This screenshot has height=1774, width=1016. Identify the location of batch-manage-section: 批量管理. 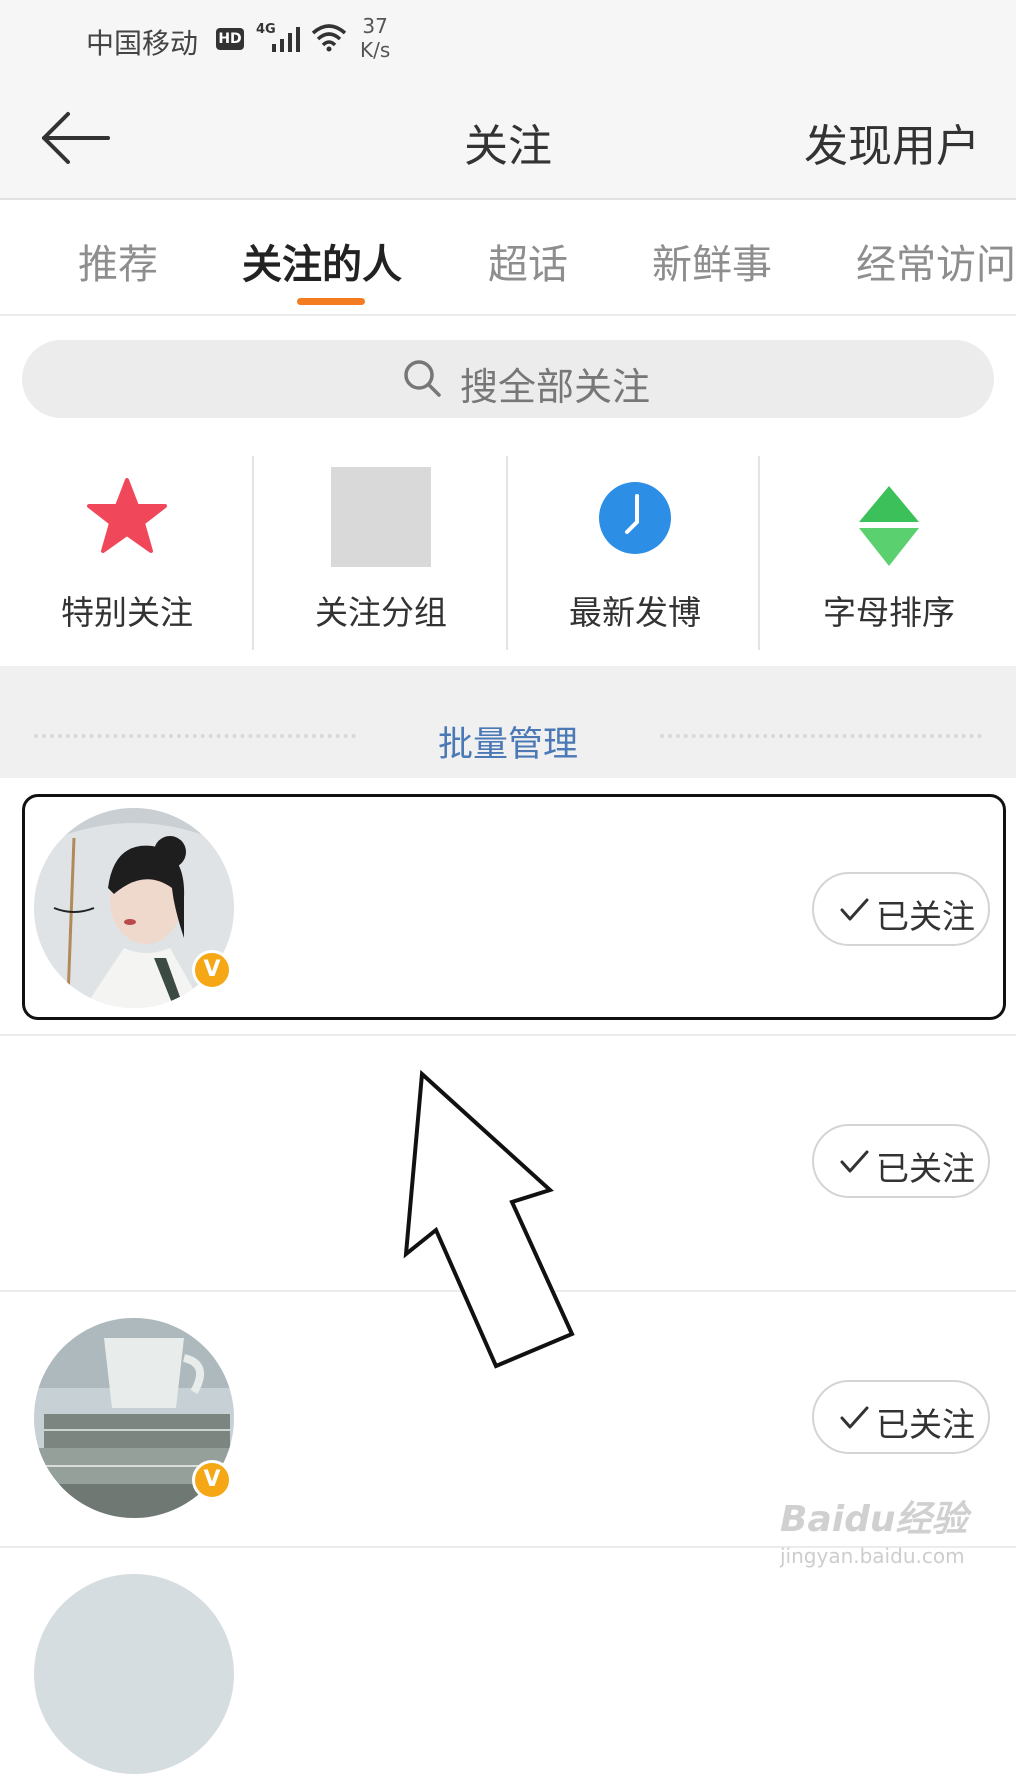
(508, 722).